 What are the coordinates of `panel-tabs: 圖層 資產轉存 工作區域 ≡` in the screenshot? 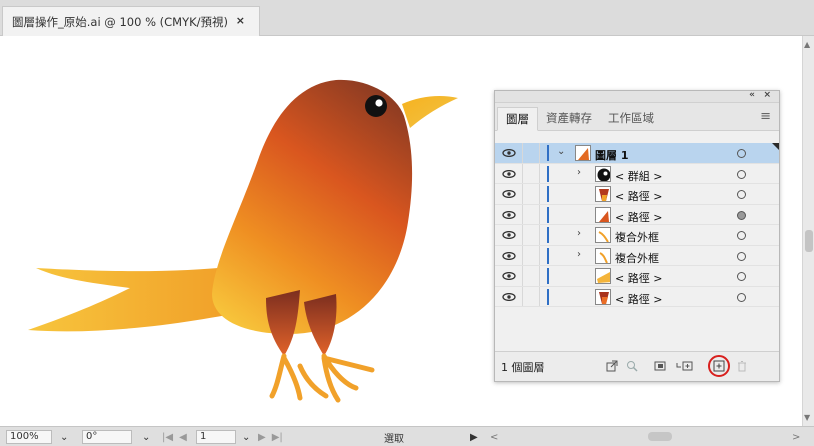 It's located at (637, 117).